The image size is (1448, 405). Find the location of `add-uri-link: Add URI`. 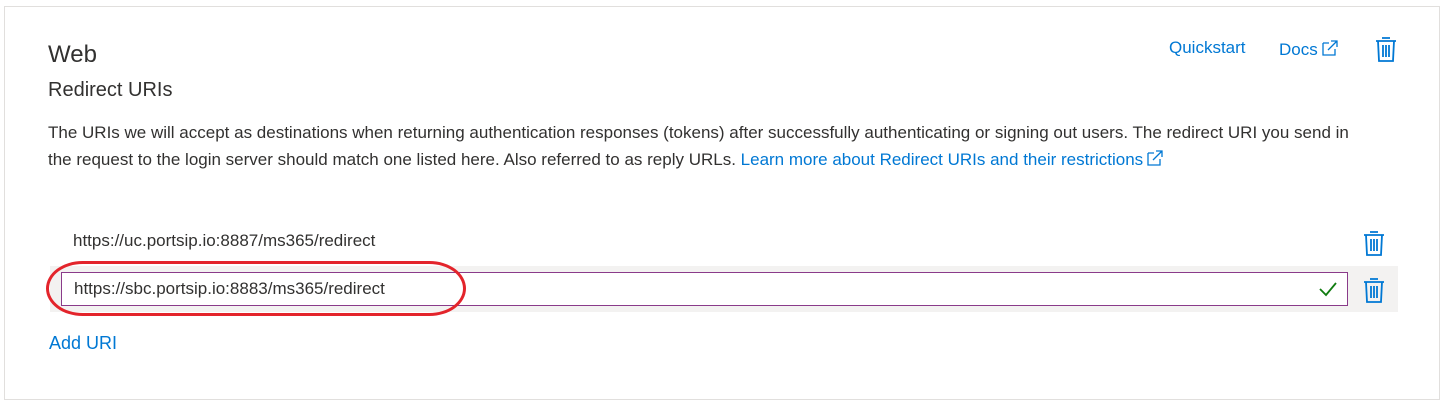

add-uri-link: Add URI is located at coordinates (83, 343).